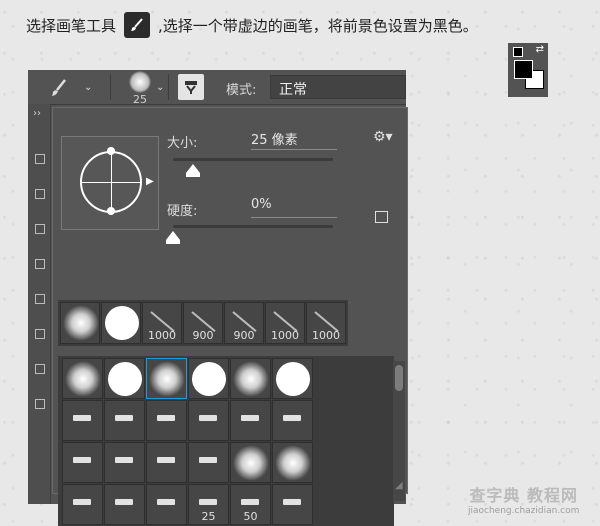 This screenshot has height=526, width=600. Describe the element at coordinates (244, 335) in the screenshot. I see `recent-brush-label: 900` at that location.